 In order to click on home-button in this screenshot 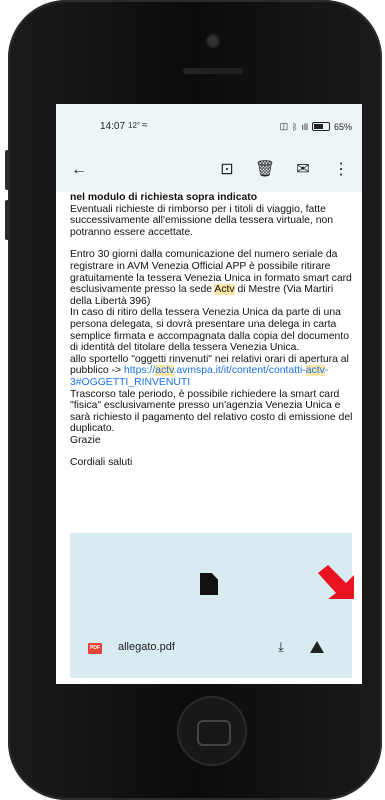, I will do `click(212, 731)`.